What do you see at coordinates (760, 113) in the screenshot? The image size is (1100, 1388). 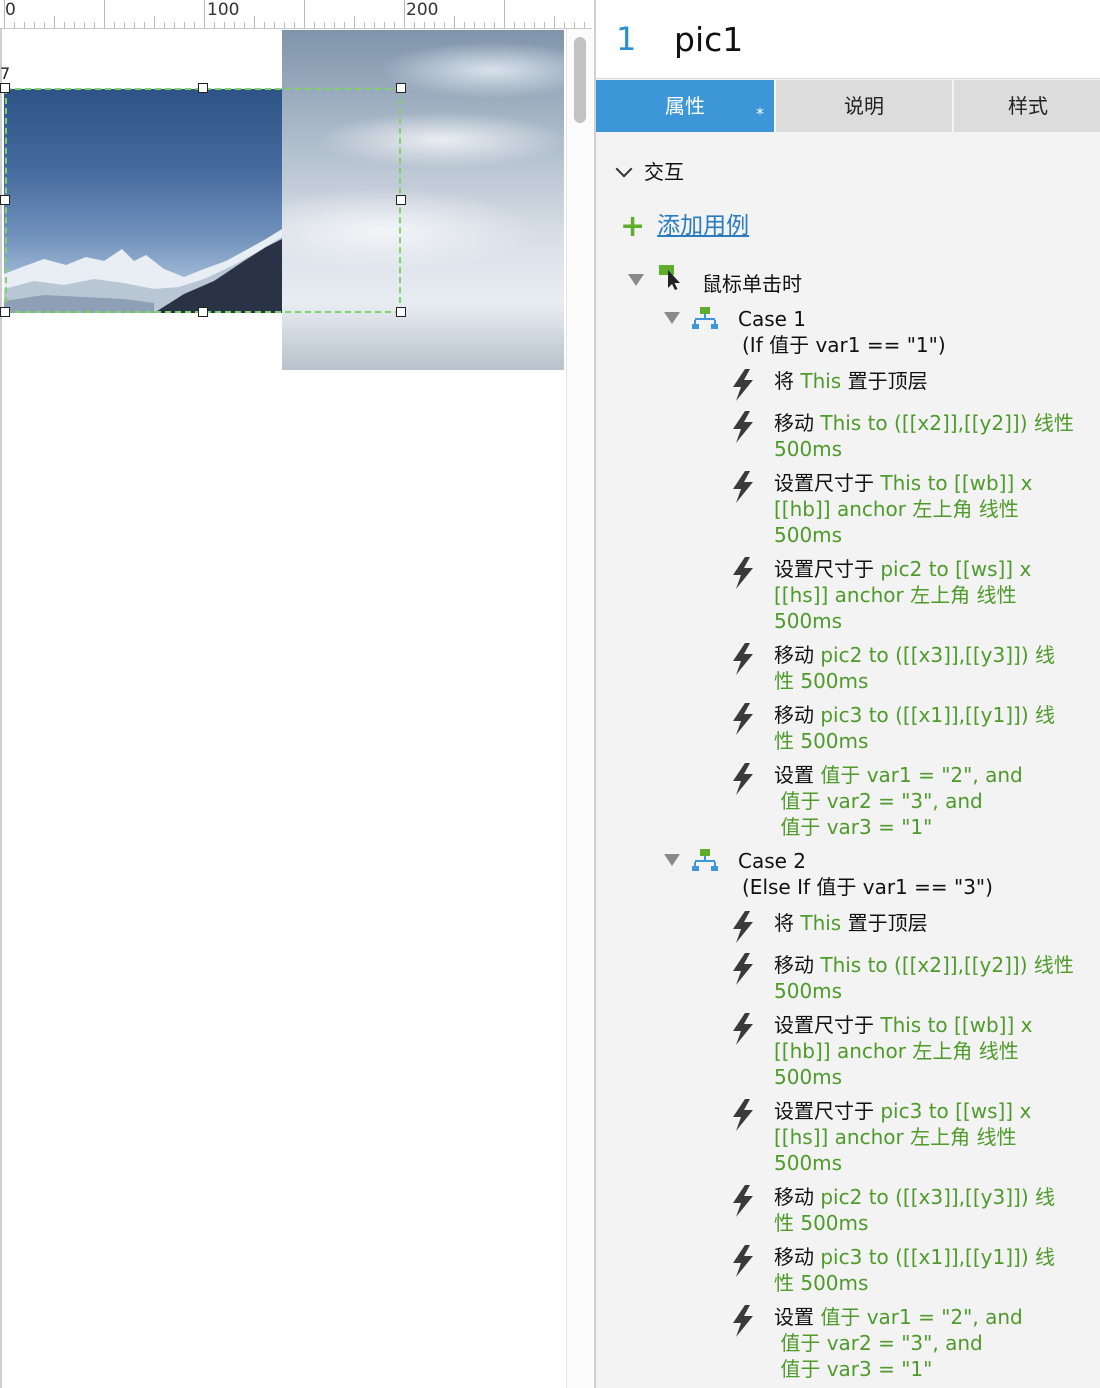 I see `tab-modified-mark: *` at bounding box center [760, 113].